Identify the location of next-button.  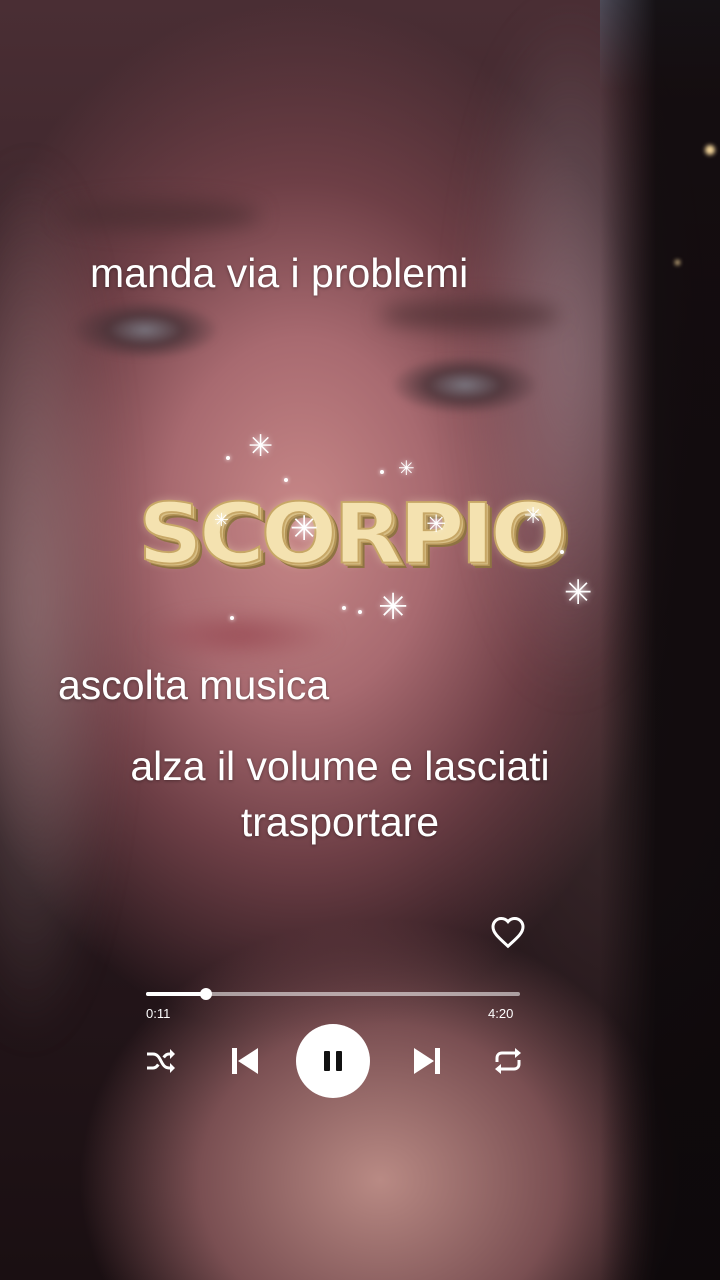
(427, 1061).